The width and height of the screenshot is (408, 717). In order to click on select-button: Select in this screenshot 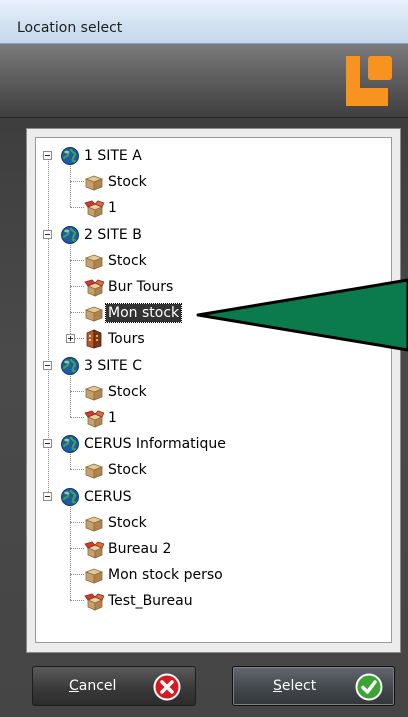, I will do `click(313, 686)`.